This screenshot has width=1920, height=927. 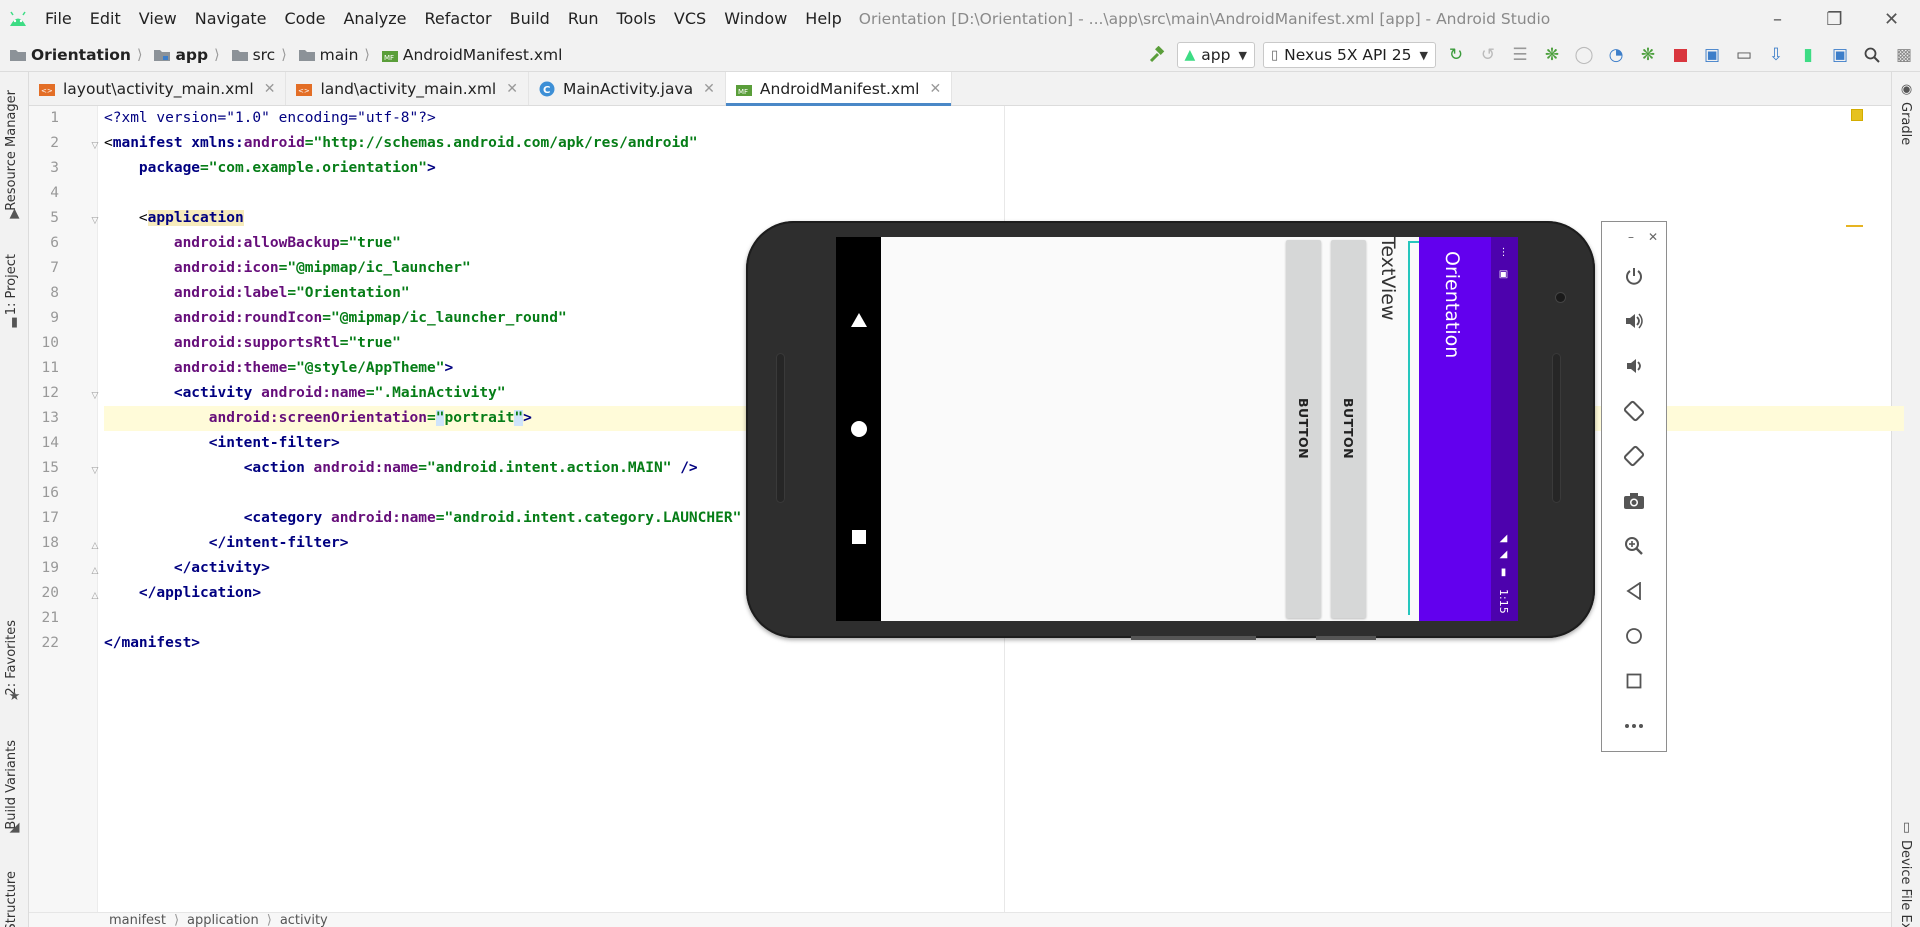 I want to click on apply-changes-icon: ↺, so click(x=1488, y=55).